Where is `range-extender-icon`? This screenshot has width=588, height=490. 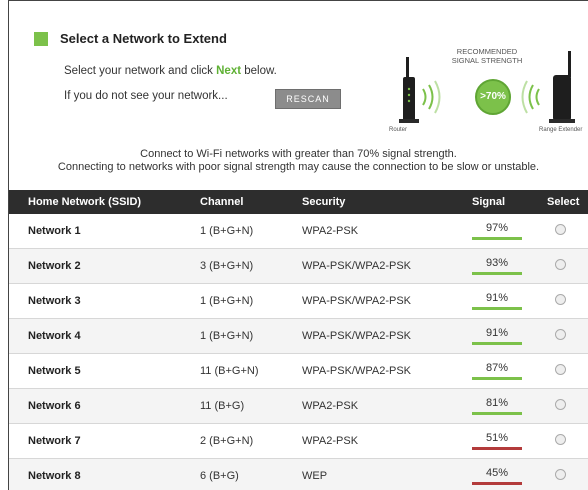
range-extender-icon is located at coordinates (562, 87).